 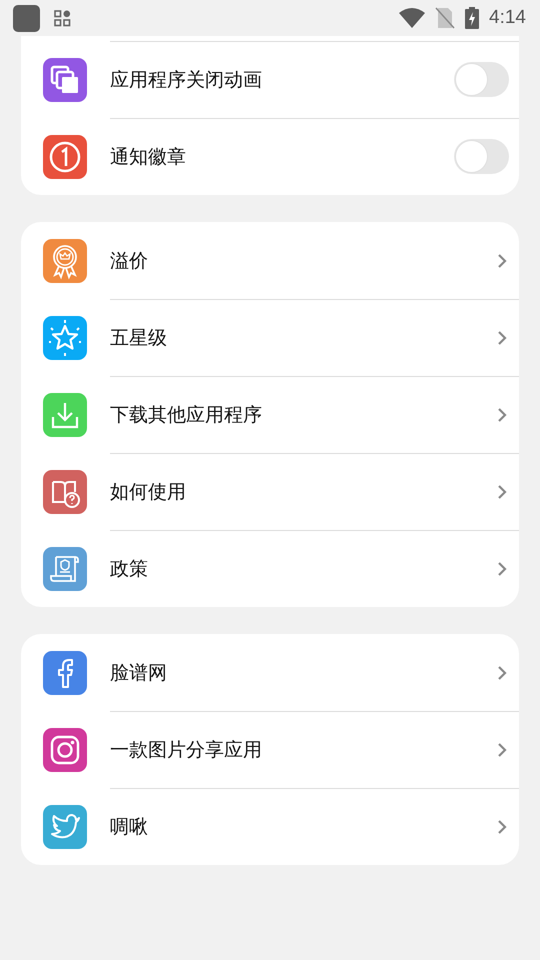 I want to click on battery-charging-icon, so click(x=472, y=18).